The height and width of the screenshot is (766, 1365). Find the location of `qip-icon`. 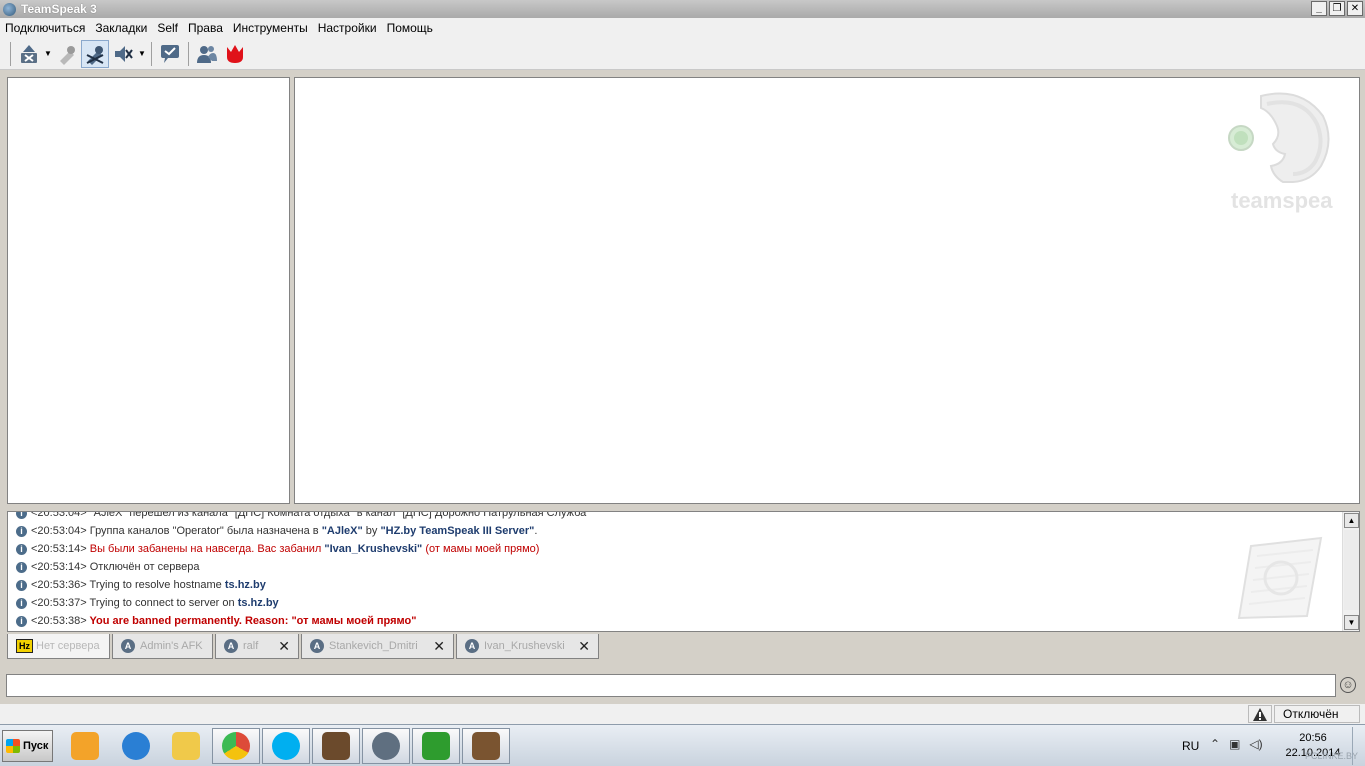

qip-icon is located at coordinates (436, 746).